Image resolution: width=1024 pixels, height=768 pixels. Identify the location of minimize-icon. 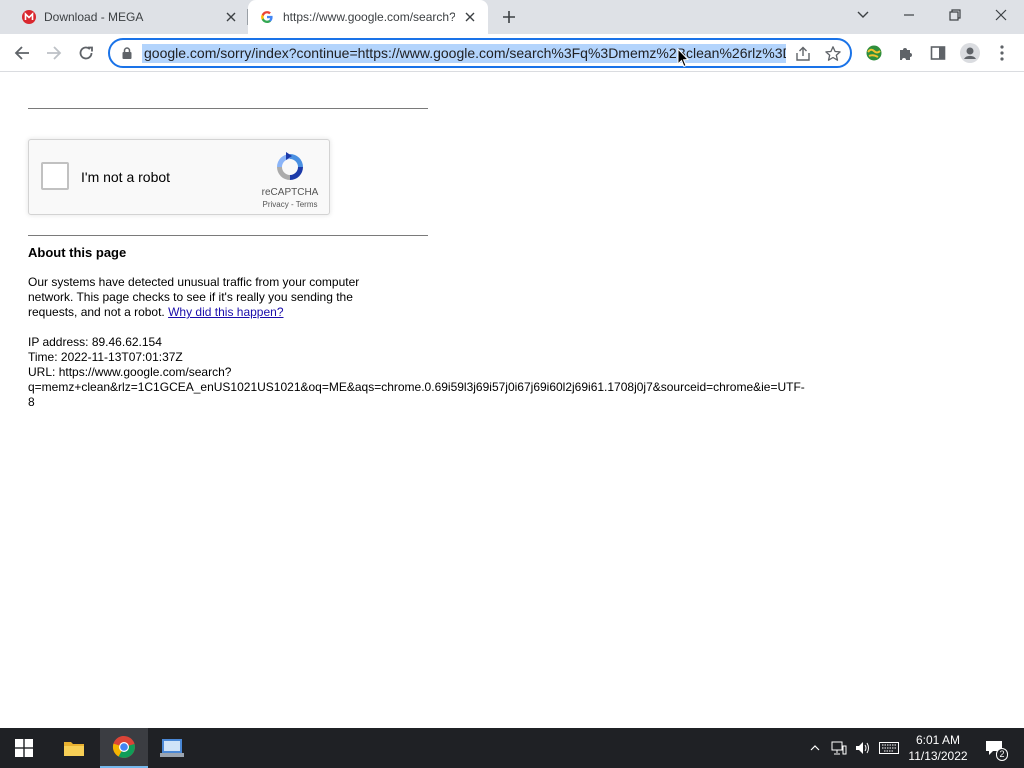
(909, 15).